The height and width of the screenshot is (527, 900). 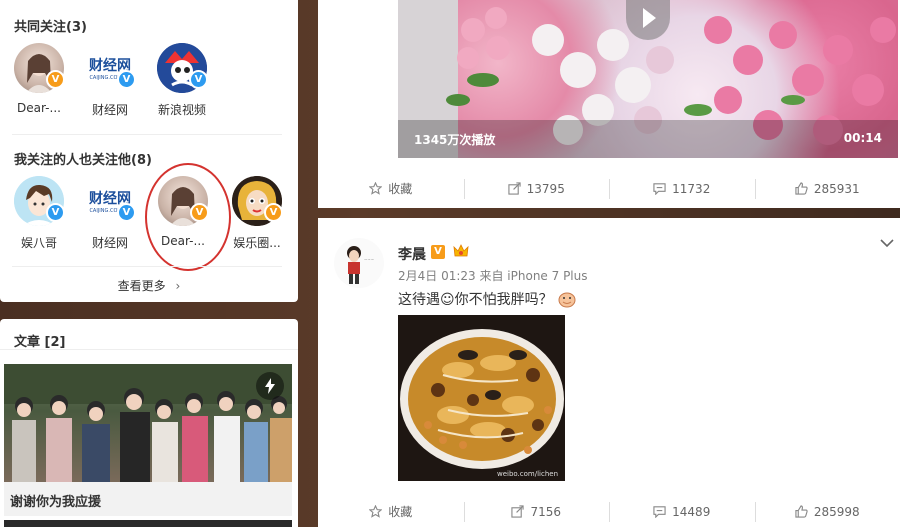 What do you see at coordinates (527, 474) in the screenshot?
I see `image-watermark: weibo.com/lichen` at bounding box center [527, 474].